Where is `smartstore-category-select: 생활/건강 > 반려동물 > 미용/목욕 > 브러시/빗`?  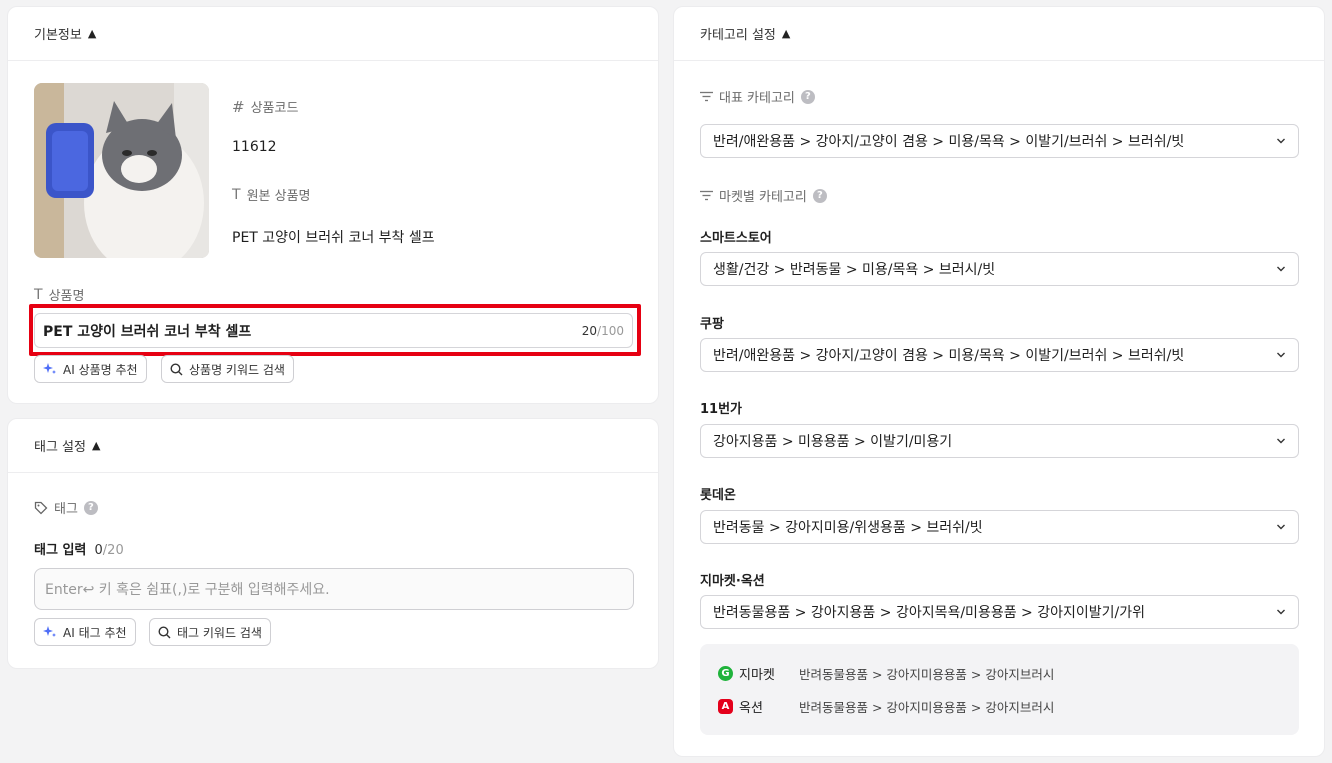 smartstore-category-select: 생활/건강 > 반려동물 > 미용/목욕 > 브러시/빗 is located at coordinates (999, 269).